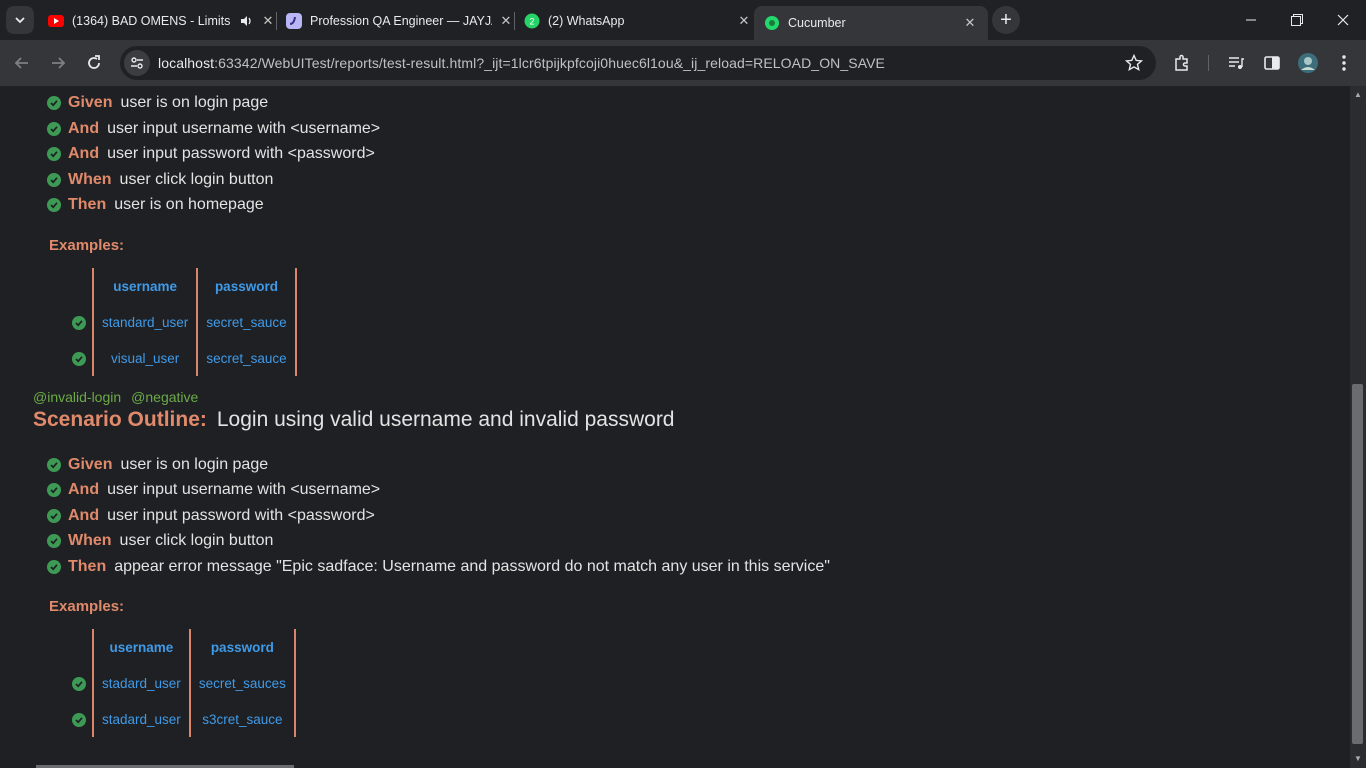 Image resolution: width=1366 pixels, height=768 pixels. I want to click on tag: @invalid-login, so click(77, 397).